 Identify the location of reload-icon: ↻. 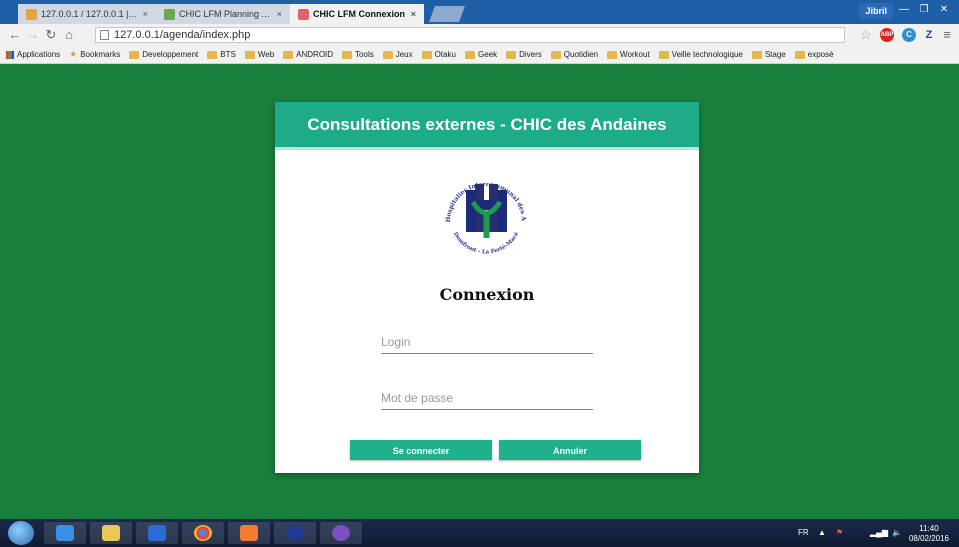
(51, 35).